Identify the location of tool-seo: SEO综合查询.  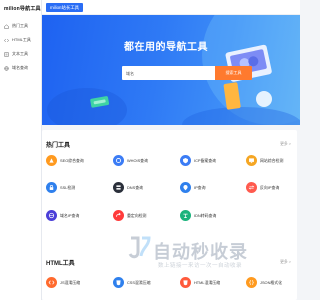
(65, 160).